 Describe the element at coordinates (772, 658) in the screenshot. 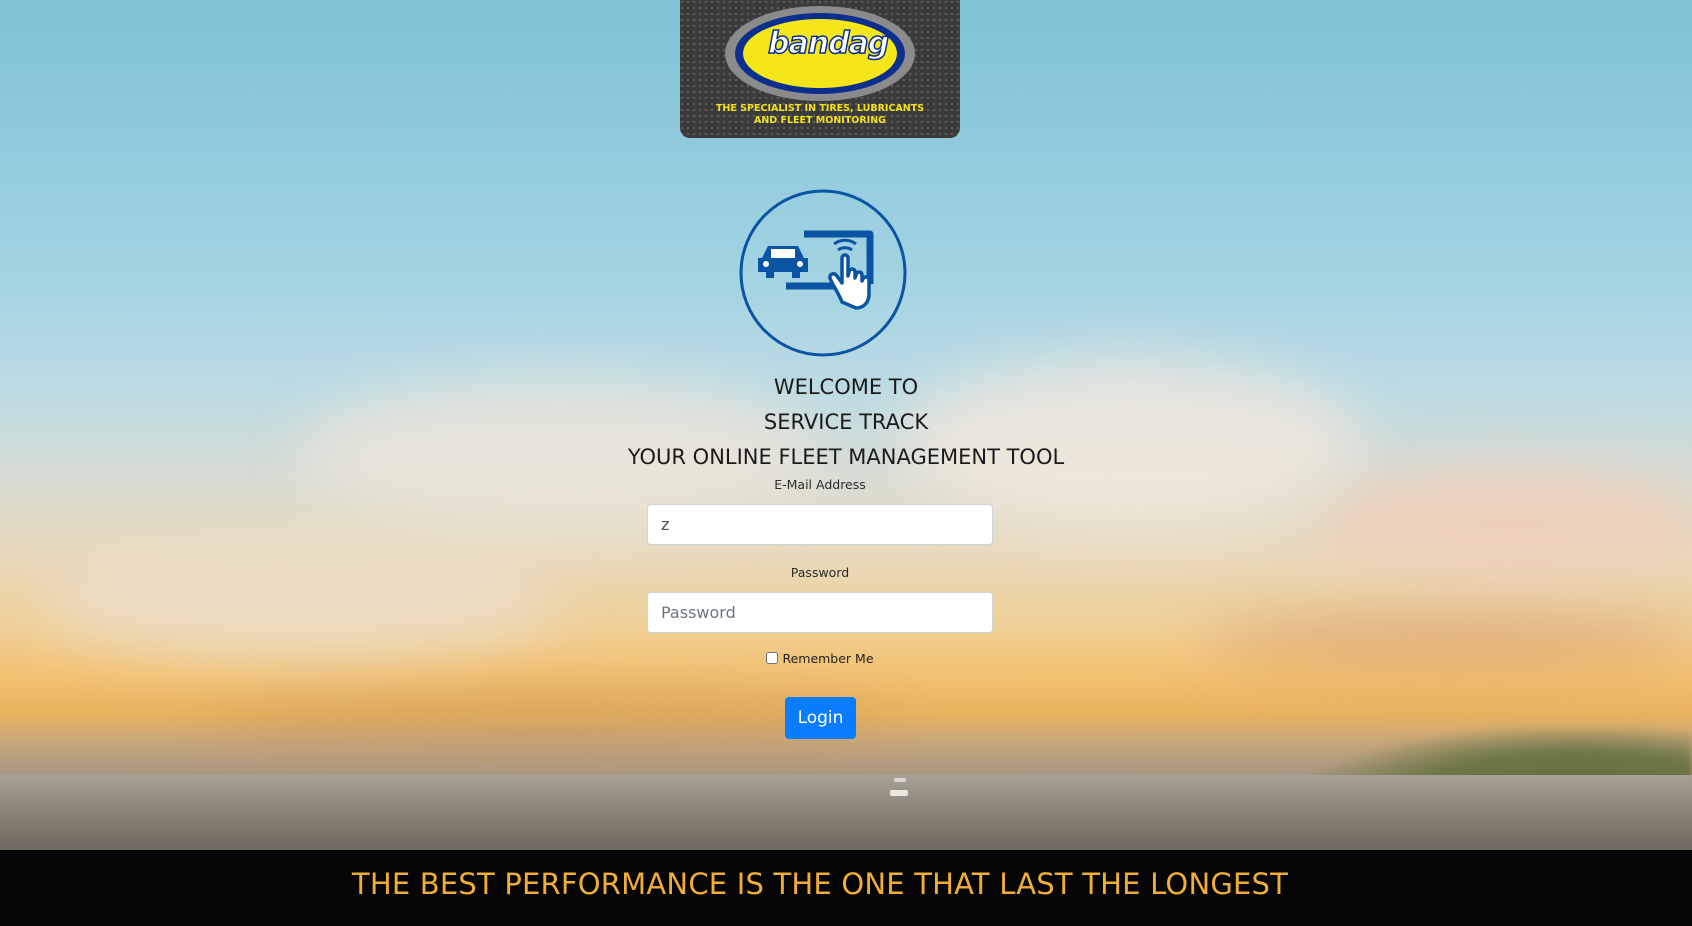

I see `remember-me-checkbox` at that location.